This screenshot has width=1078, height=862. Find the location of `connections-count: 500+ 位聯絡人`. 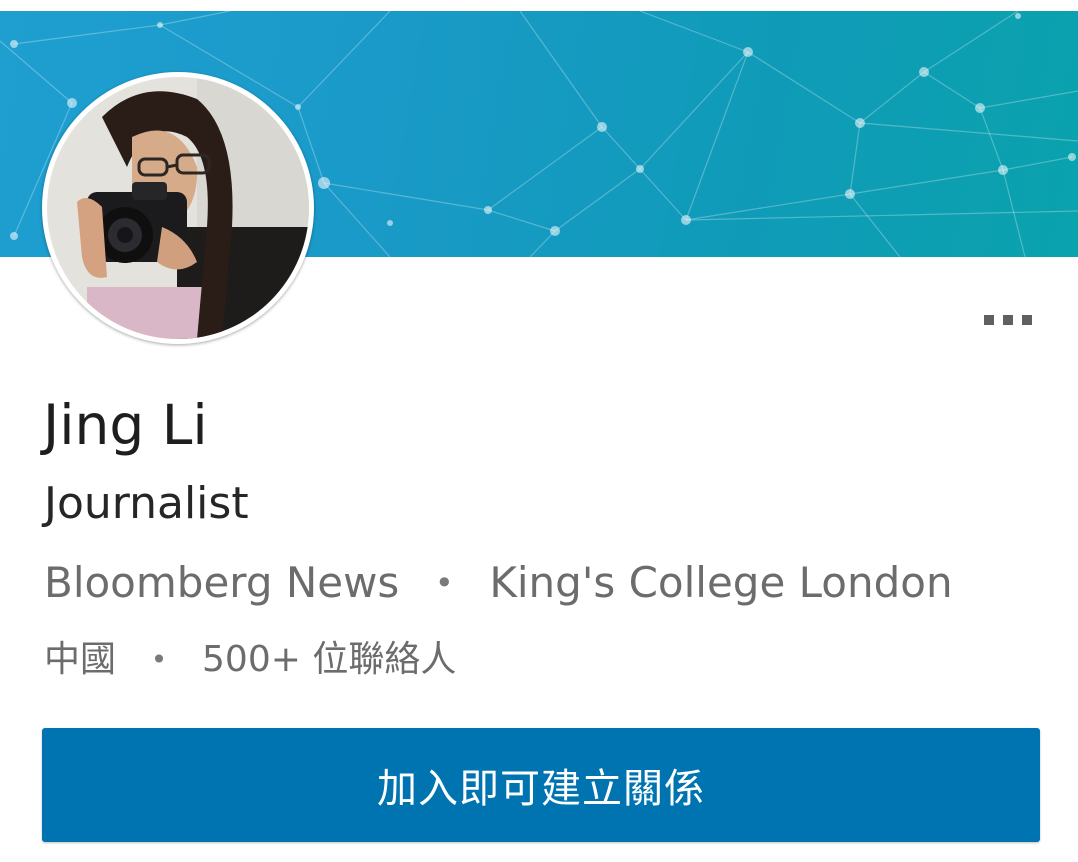

connections-count: 500+ 位聯絡人 is located at coordinates (329, 659).